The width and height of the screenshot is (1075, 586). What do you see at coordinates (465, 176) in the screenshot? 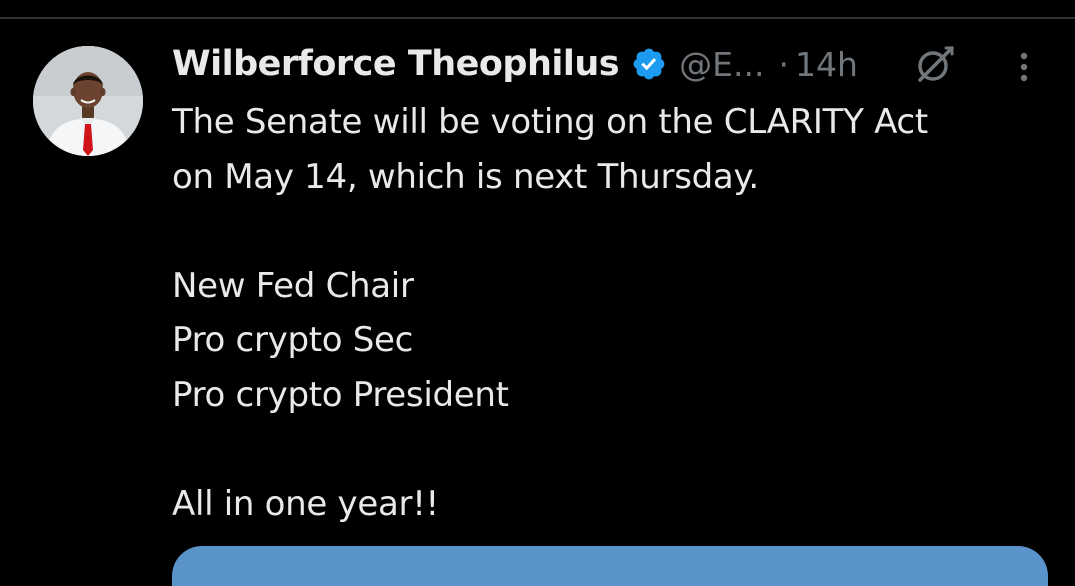
I see `tweet-text-line: on May 14, which is next Thursday.` at bounding box center [465, 176].